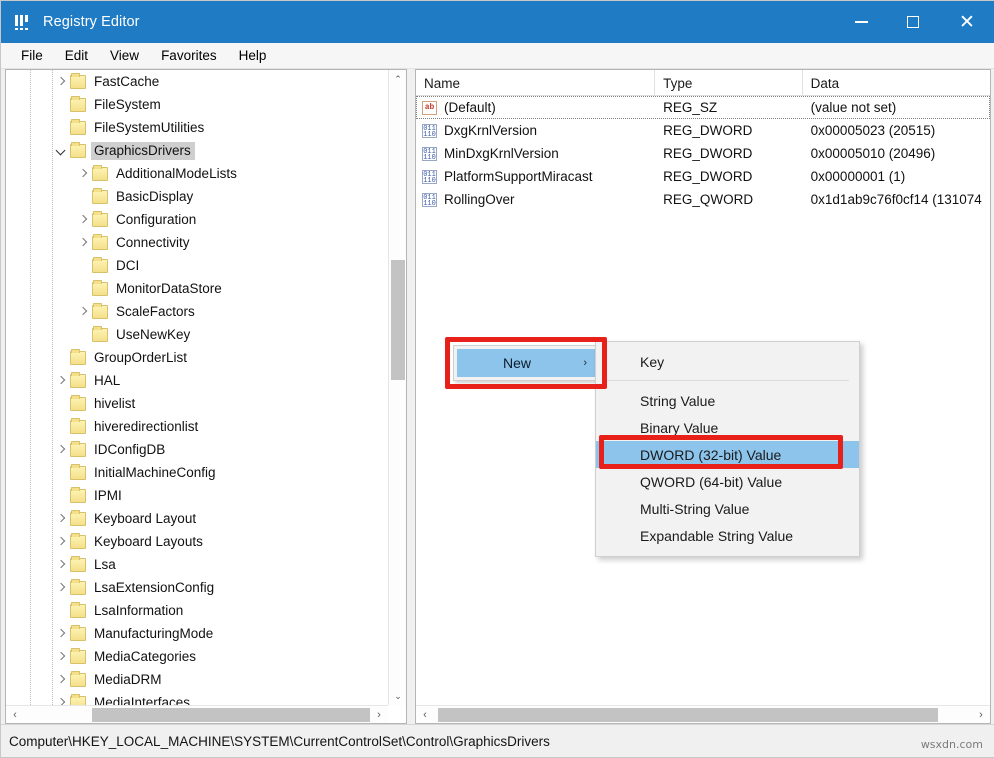 The image size is (994, 758). I want to click on tree-item: Lsa, so click(197, 564).